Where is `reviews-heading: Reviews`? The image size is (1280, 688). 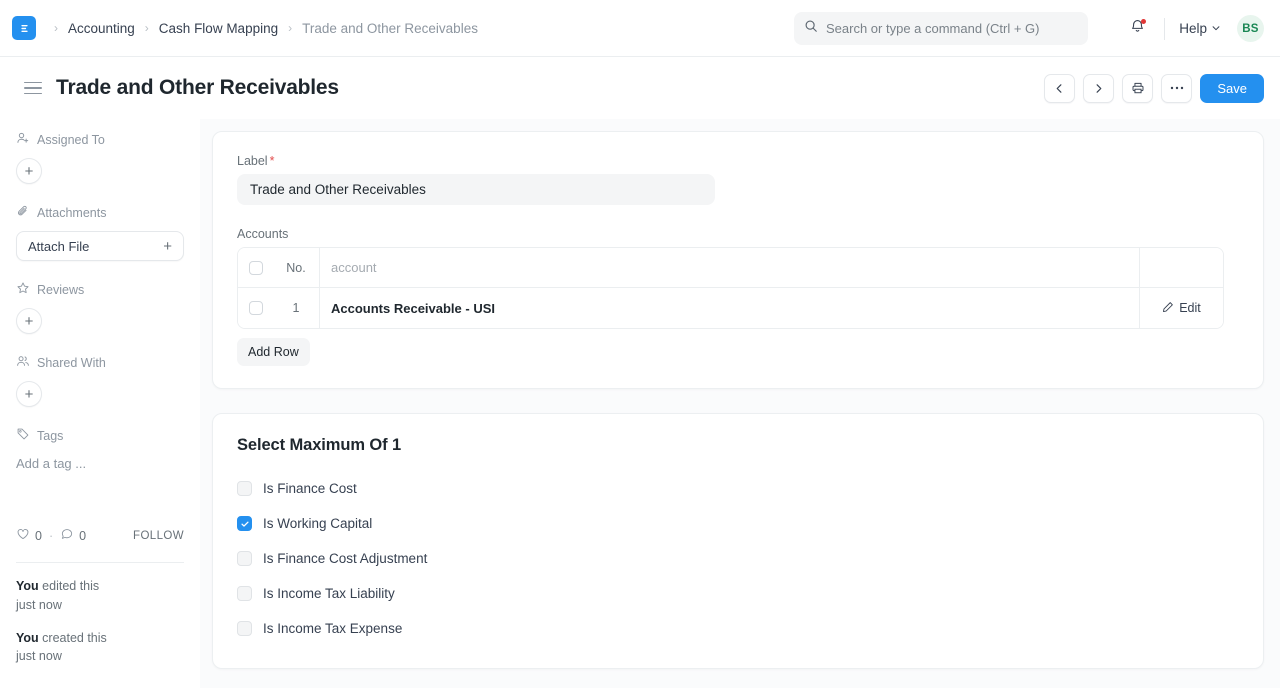 reviews-heading: Reviews is located at coordinates (100, 289).